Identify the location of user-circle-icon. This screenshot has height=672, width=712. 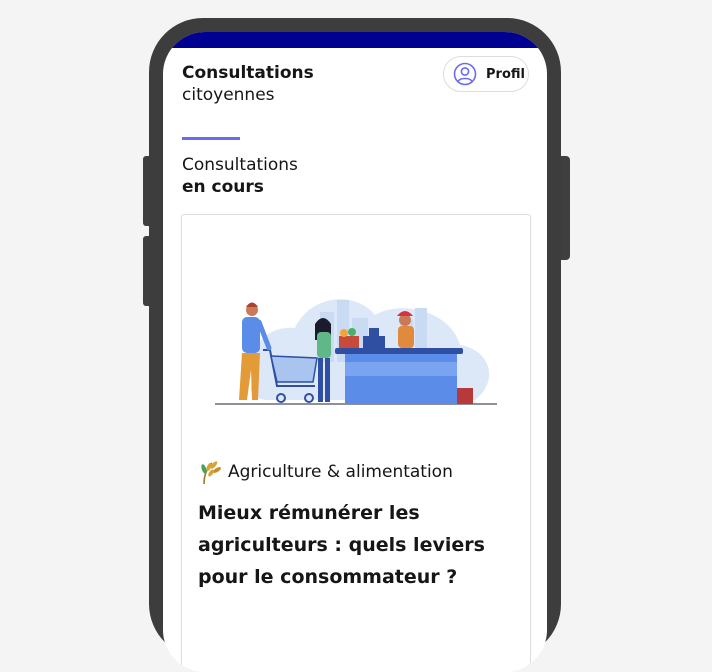
(465, 74).